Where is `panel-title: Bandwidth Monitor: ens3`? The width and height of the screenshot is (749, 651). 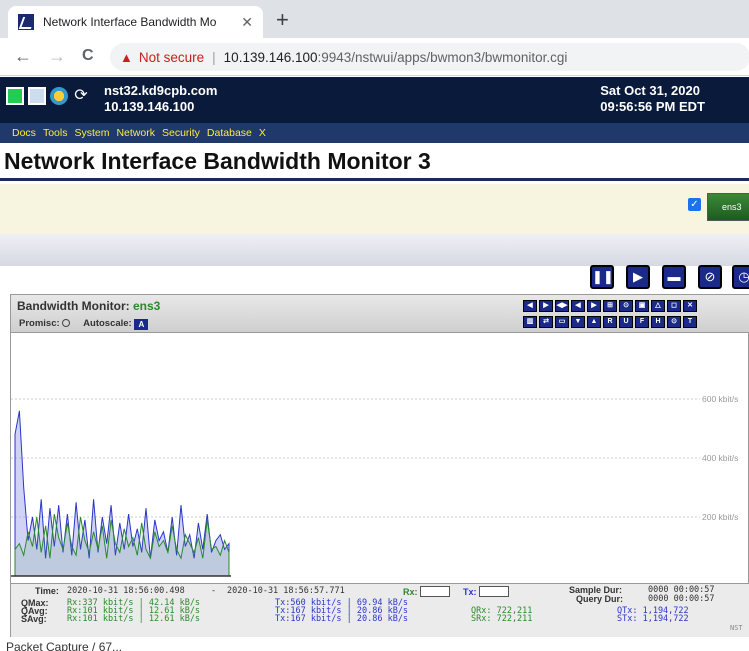 panel-title: Bandwidth Monitor: ens3 is located at coordinates (88, 306).